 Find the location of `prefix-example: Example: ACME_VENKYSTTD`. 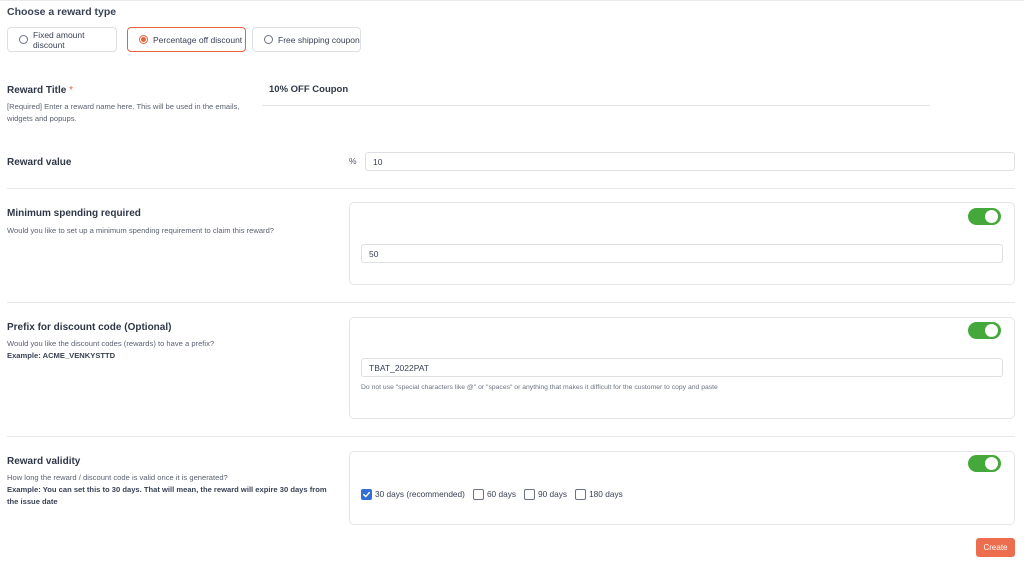

prefix-example: Example: ACME_VENKYSTTD is located at coordinates (61, 355).